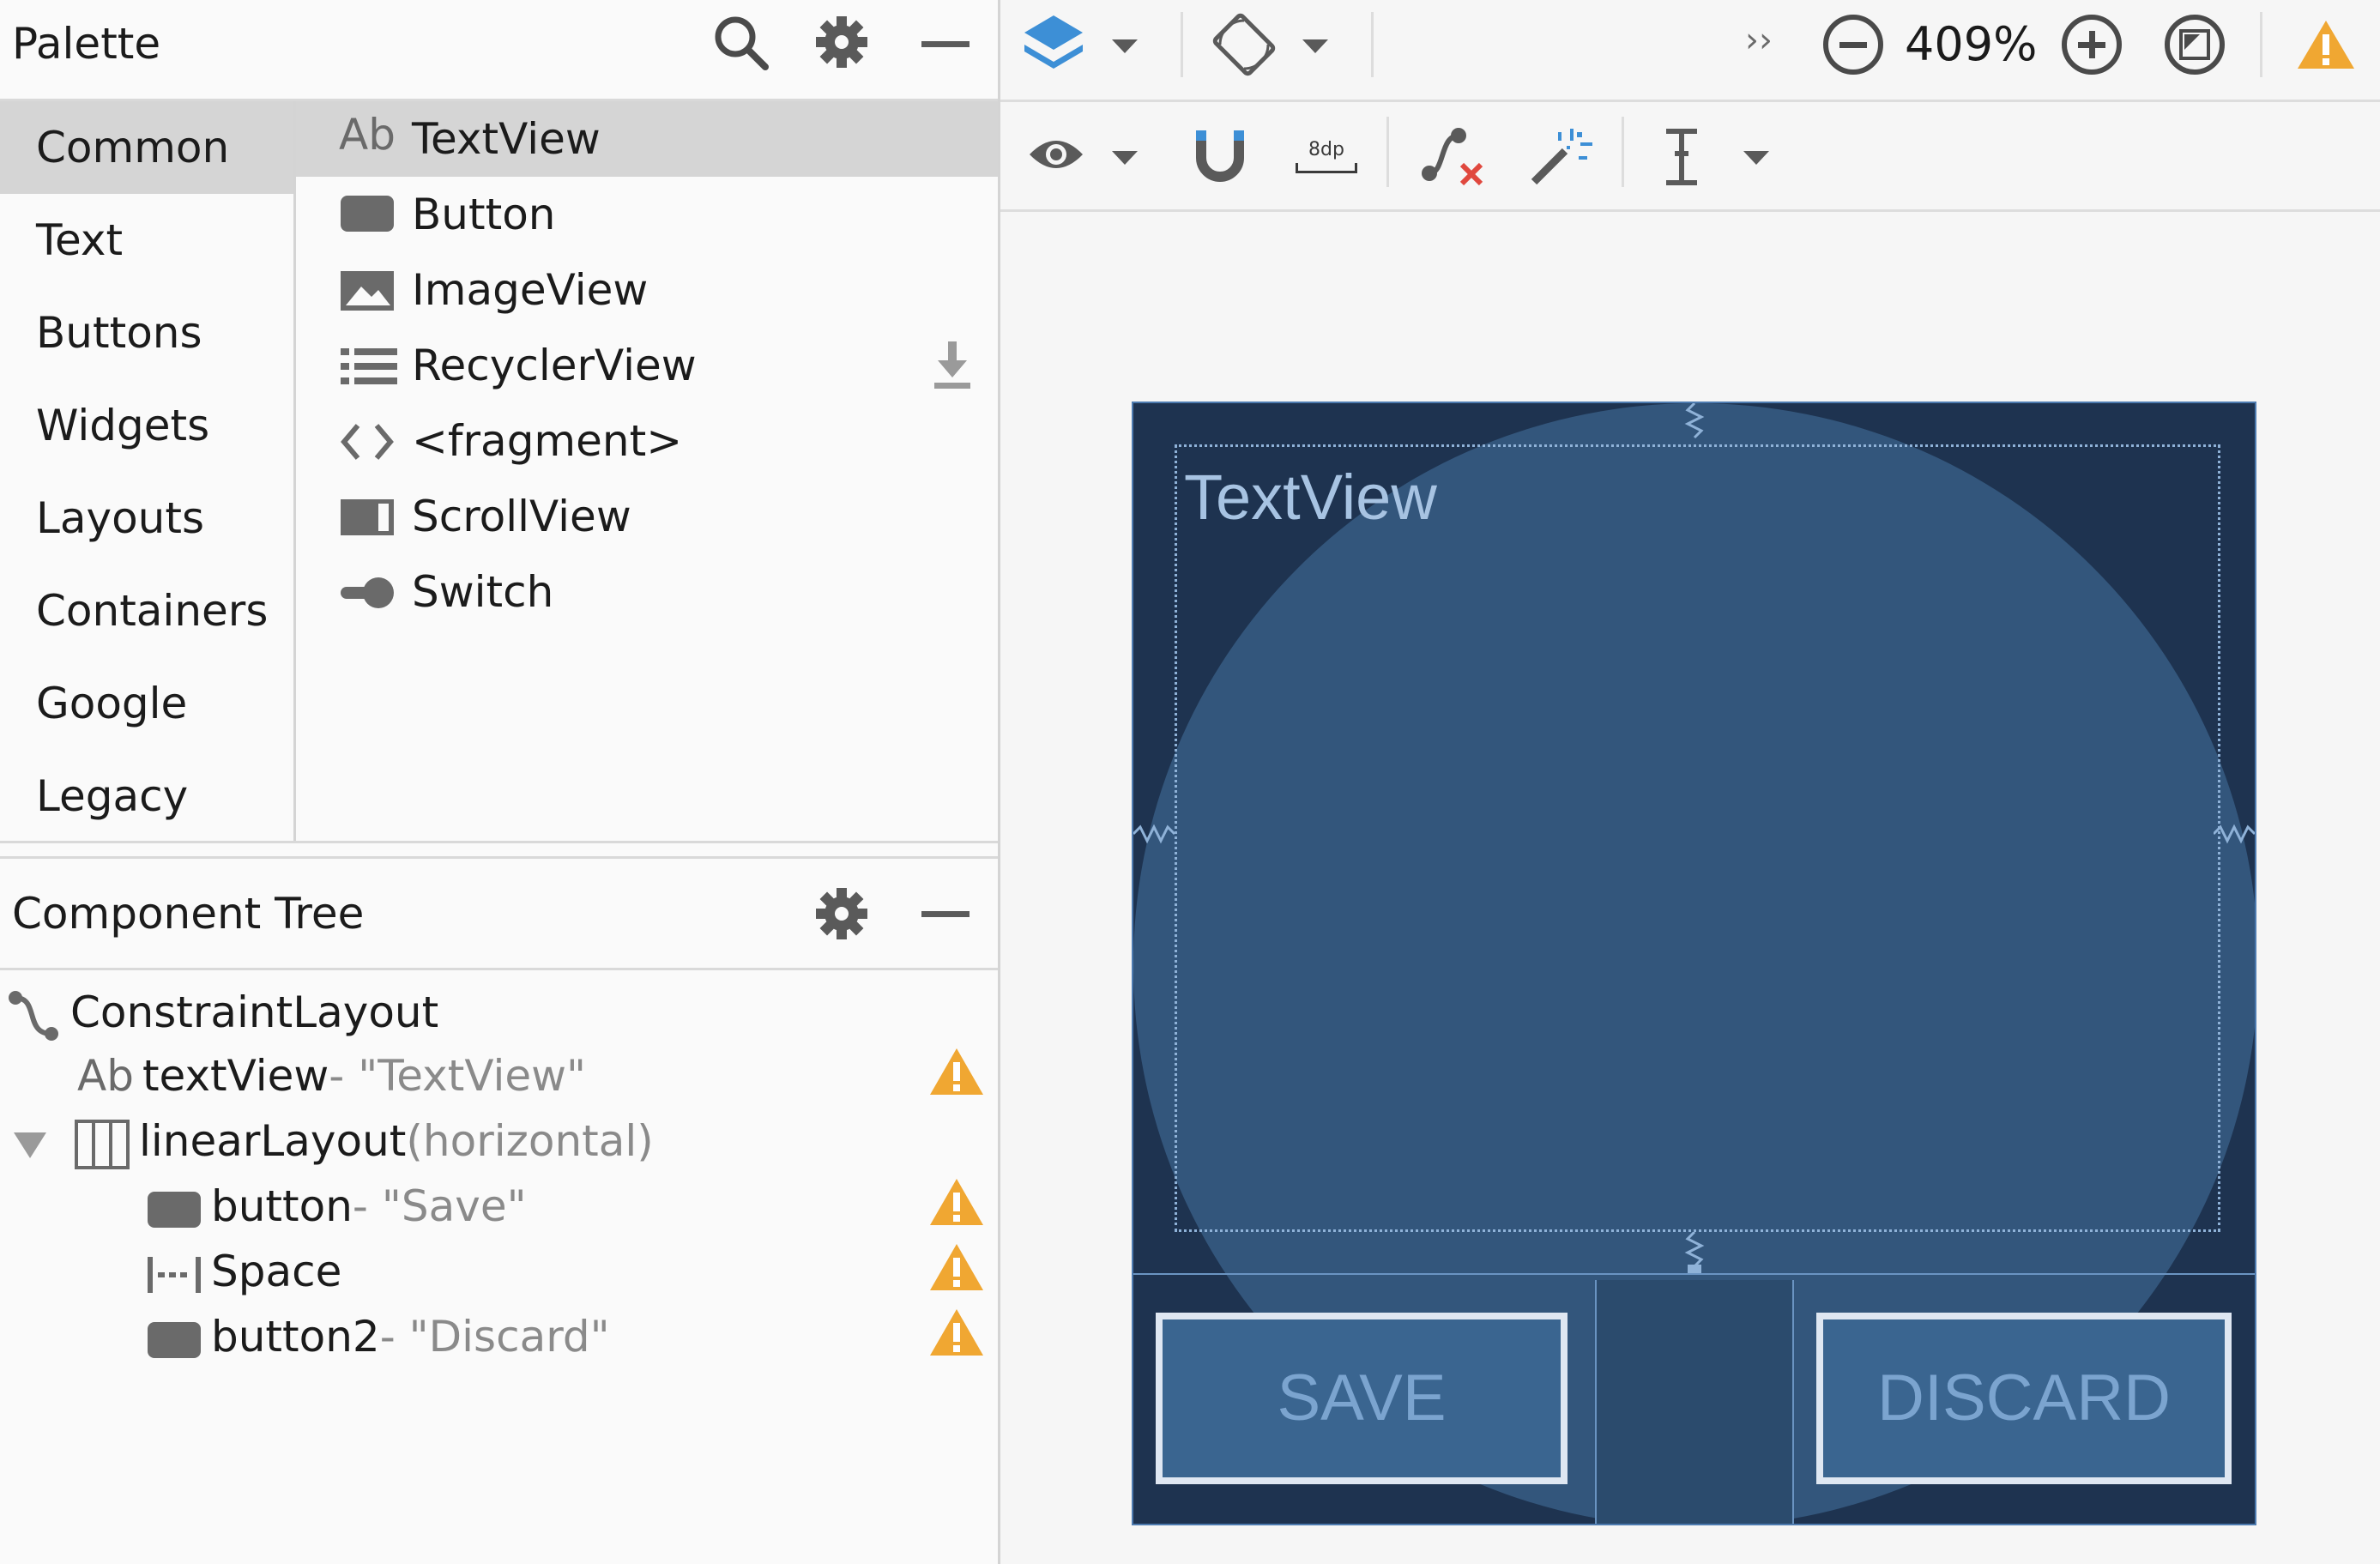 This screenshot has width=2380, height=1564. Describe the element at coordinates (2091, 44) in the screenshot. I see `zoom-in-icon` at that location.